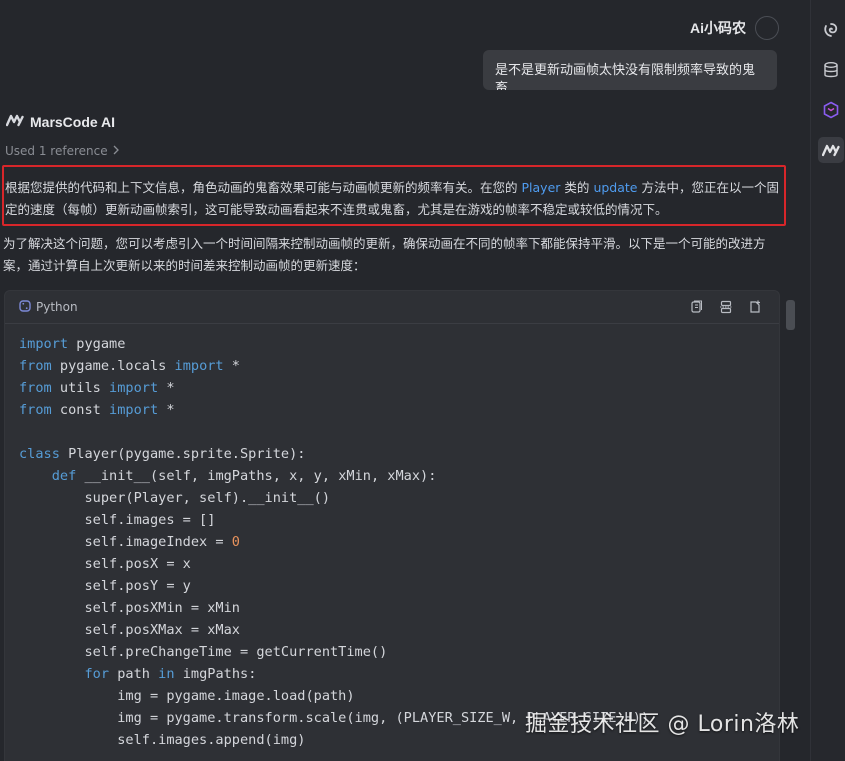 The height and width of the screenshot is (761, 845). What do you see at coordinates (399, 608) in the screenshot?
I see `code-line: self.posXMin = xMin` at bounding box center [399, 608].